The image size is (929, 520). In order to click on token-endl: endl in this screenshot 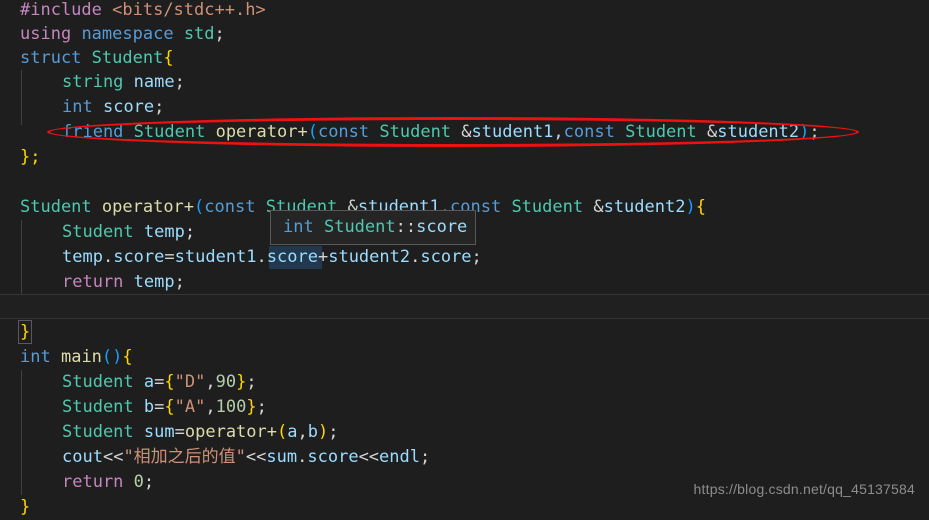, I will do `click(399, 457)`.